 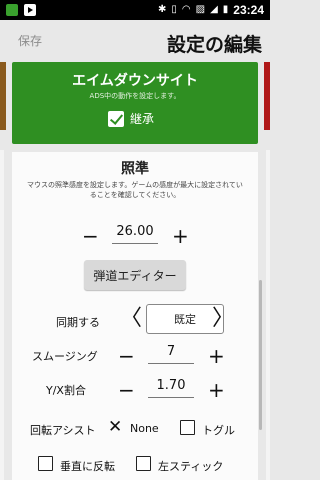 What do you see at coordinates (216, 390) in the screenshot?
I see `yx-ratio-increase-button: +` at bounding box center [216, 390].